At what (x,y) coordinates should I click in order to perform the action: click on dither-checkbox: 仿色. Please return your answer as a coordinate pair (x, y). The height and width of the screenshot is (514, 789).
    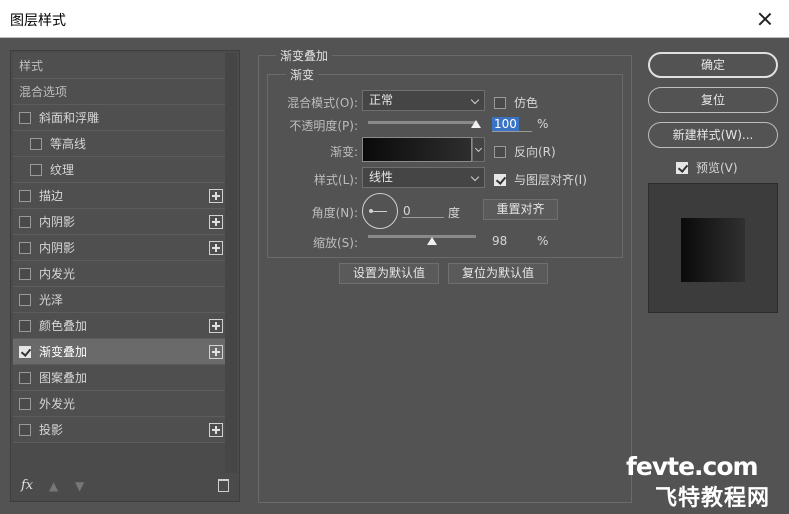
    Looking at the image, I should click on (516, 102).